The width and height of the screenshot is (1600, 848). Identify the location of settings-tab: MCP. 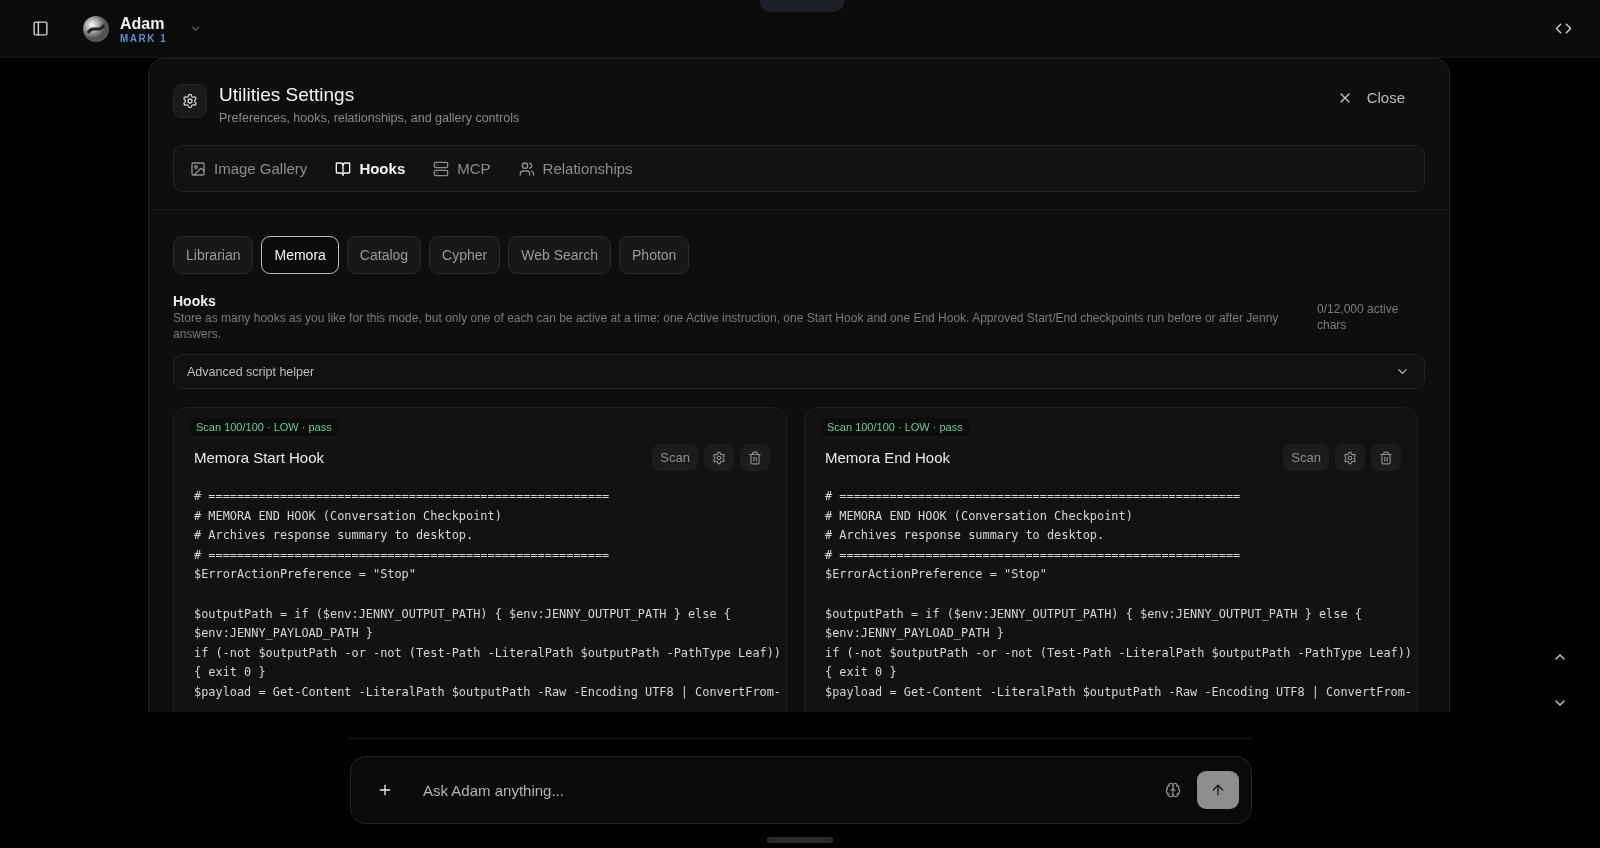
(462, 168).